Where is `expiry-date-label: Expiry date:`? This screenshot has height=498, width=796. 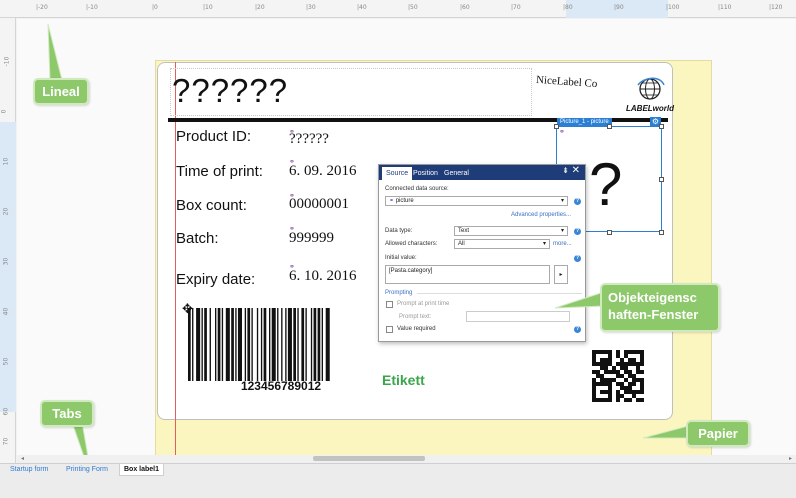
expiry-date-label: Expiry date: is located at coordinates (215, 279).